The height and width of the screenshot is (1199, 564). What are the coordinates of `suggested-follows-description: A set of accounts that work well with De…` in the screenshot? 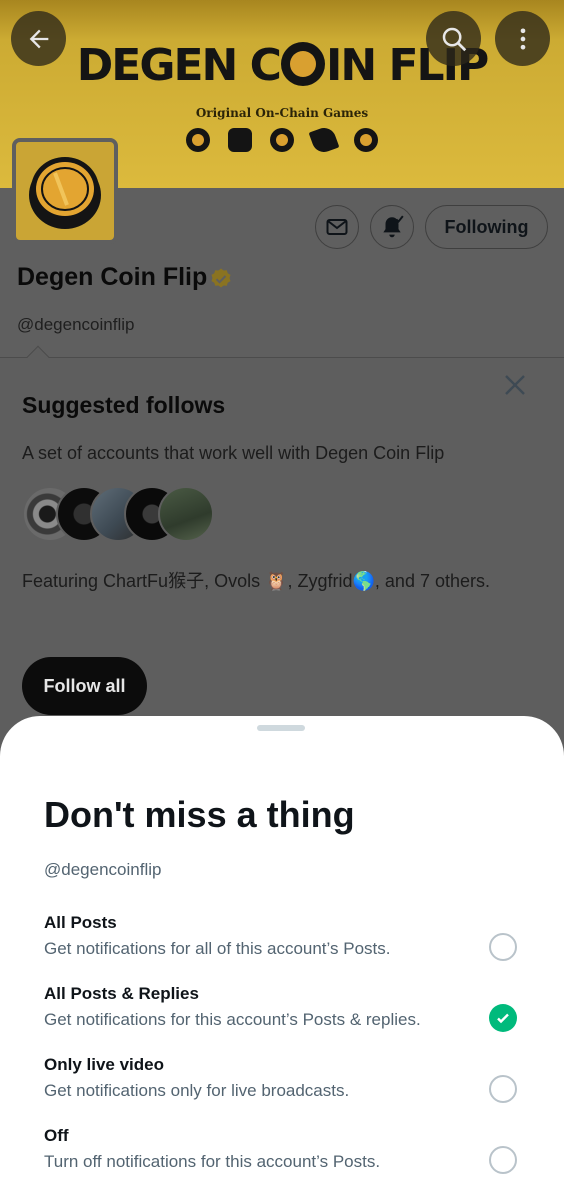 It's located at (233, 453).